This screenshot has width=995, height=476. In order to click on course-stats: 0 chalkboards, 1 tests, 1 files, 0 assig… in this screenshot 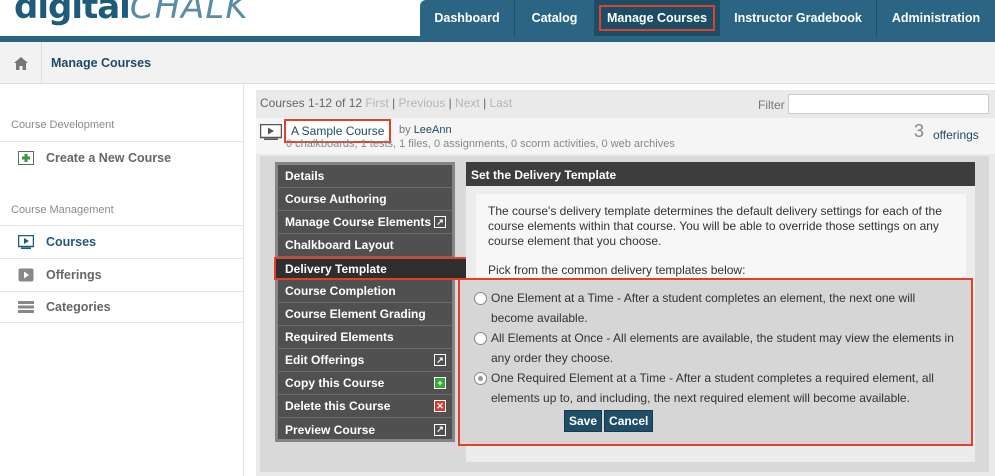, I will do `click(480, 144)`.